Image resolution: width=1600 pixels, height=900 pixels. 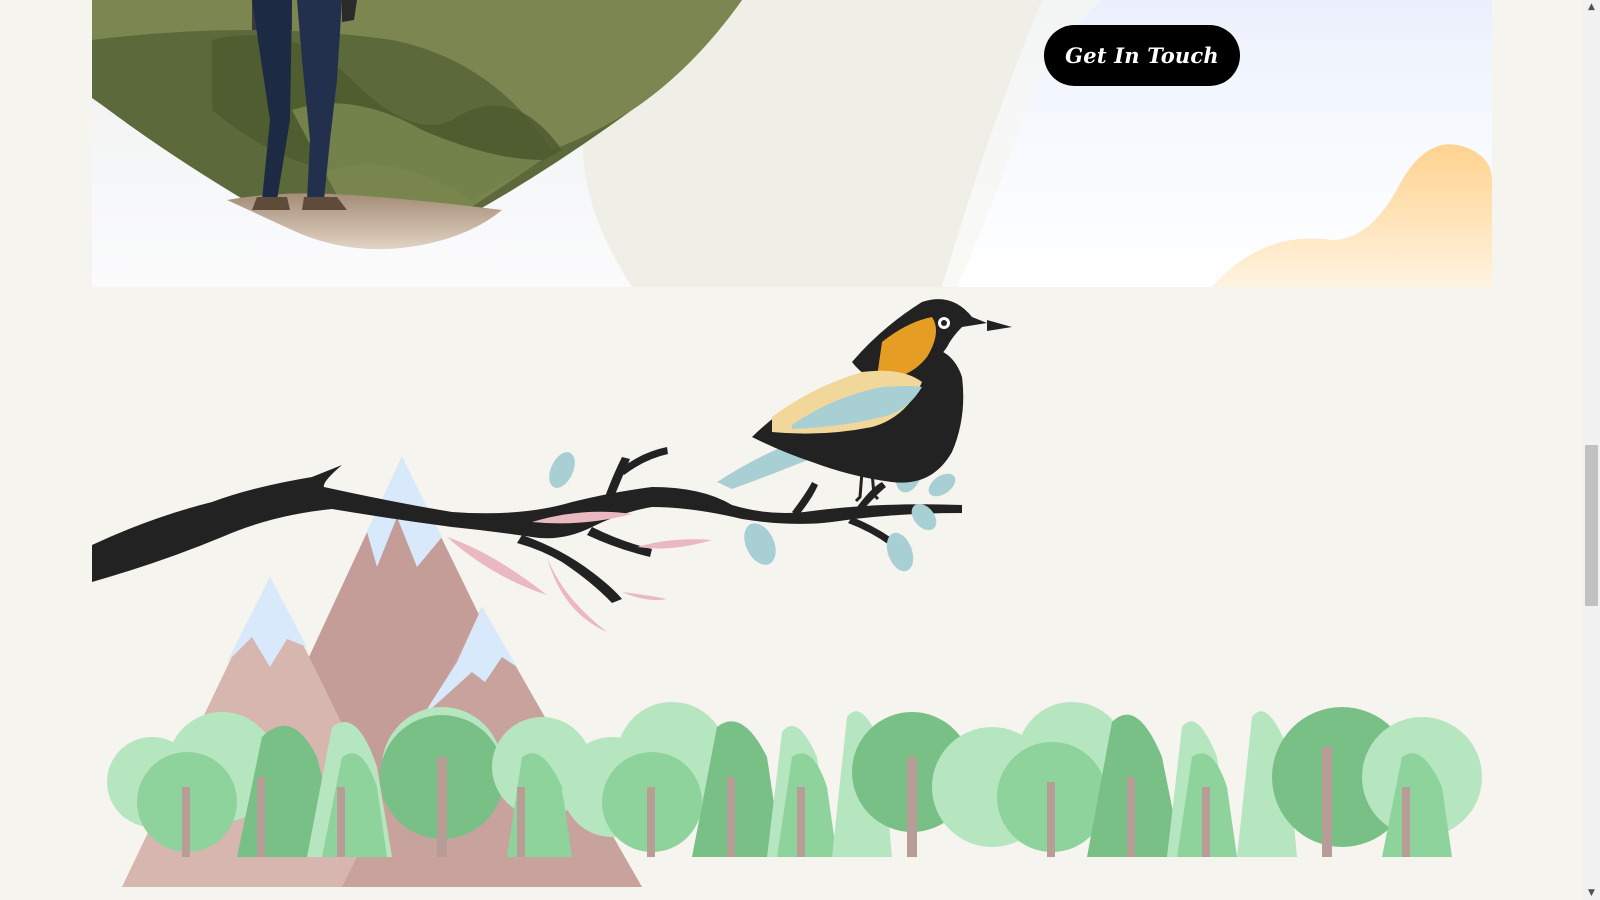 What do you see at coordinates (1591, 525) in the screenshot?
I see `scrollbar-thumb` at bounding box center [1591, 525].